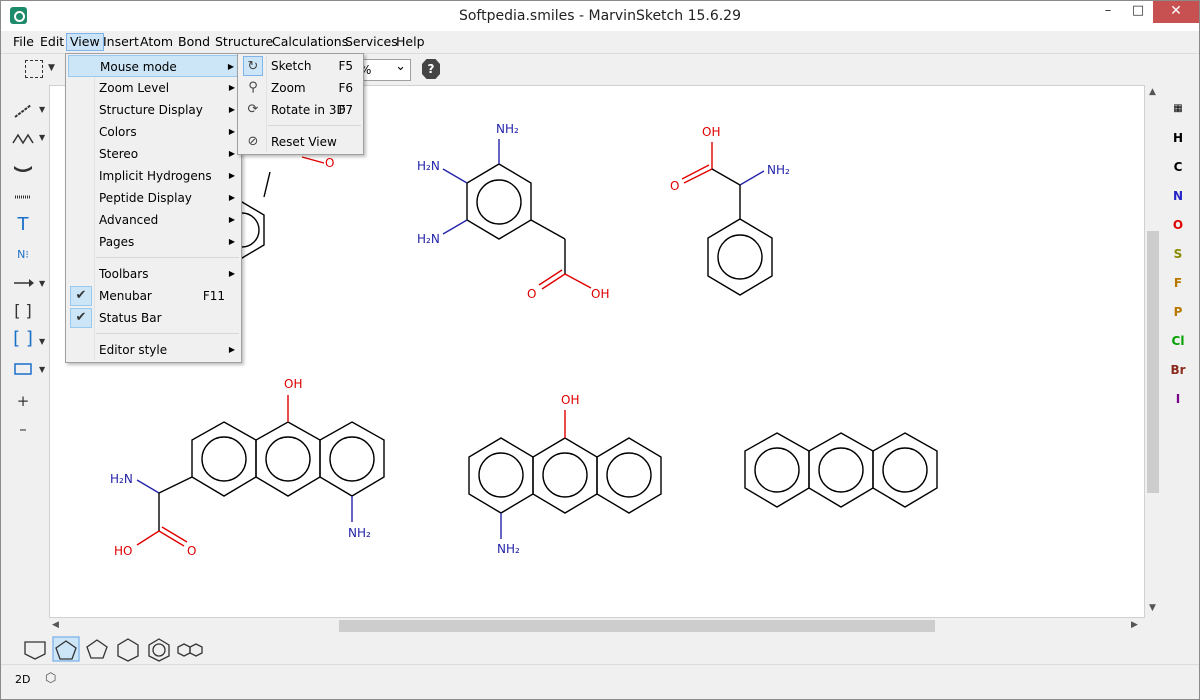 The height and width of the screenshot is (700, 1200). I want to click on horizontal-scrollbar: ◀ ▶, so click(597, 626).